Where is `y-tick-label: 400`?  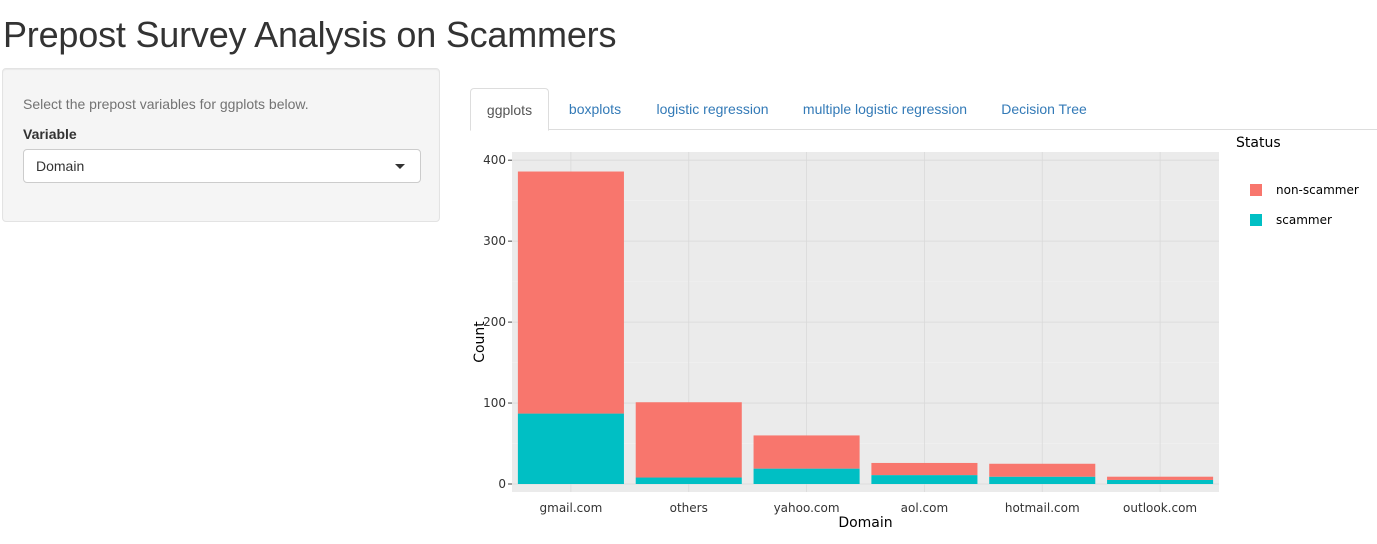
y-tick-label: 400 is located at coordinates (494, 160).